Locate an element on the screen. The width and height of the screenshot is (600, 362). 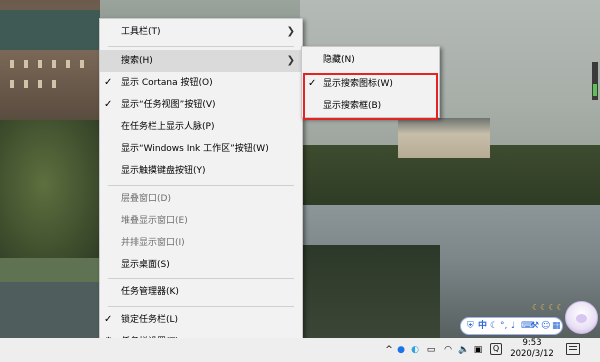
comma-icon: °, is located at coordinates (503, 326).